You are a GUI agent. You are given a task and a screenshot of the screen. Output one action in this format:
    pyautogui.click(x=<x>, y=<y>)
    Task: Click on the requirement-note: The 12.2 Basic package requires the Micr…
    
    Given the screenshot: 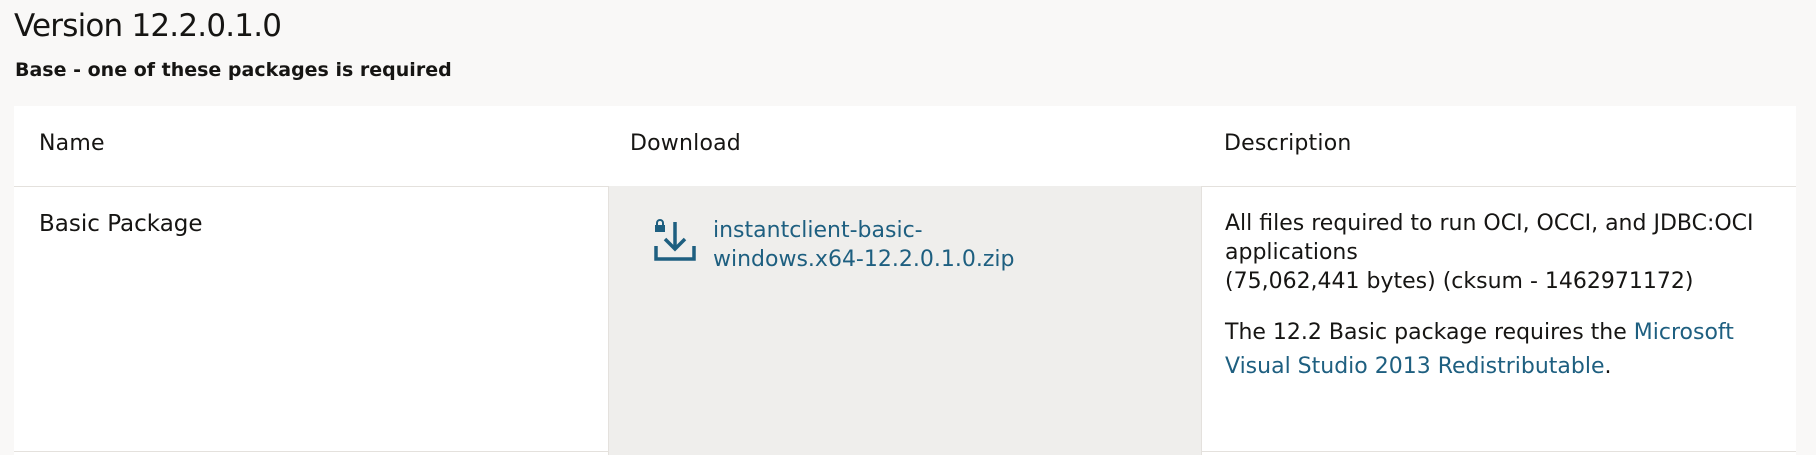 What is the action you would take?
    pyautogui.click(x=1502, y=350)
    